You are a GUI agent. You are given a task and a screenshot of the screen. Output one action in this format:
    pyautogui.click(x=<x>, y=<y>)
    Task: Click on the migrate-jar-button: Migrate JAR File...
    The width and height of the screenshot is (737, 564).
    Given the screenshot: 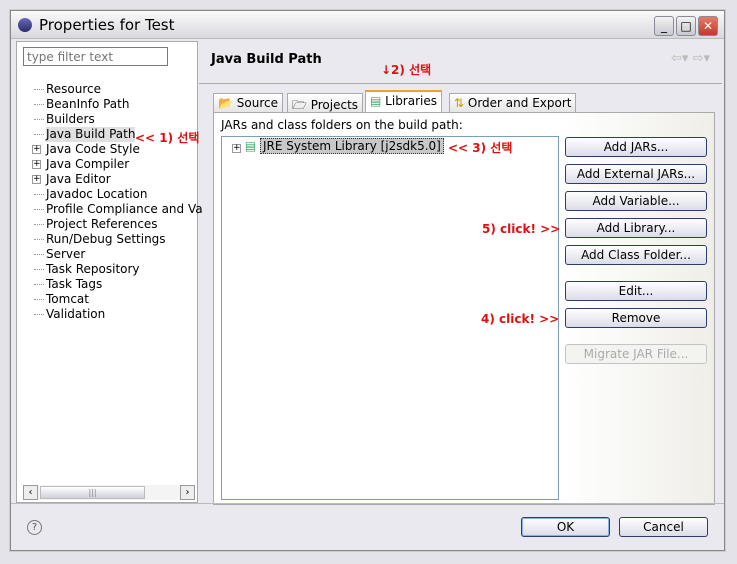 What is the action you would take?
    pyautogui.click(x=636, y=354)
    